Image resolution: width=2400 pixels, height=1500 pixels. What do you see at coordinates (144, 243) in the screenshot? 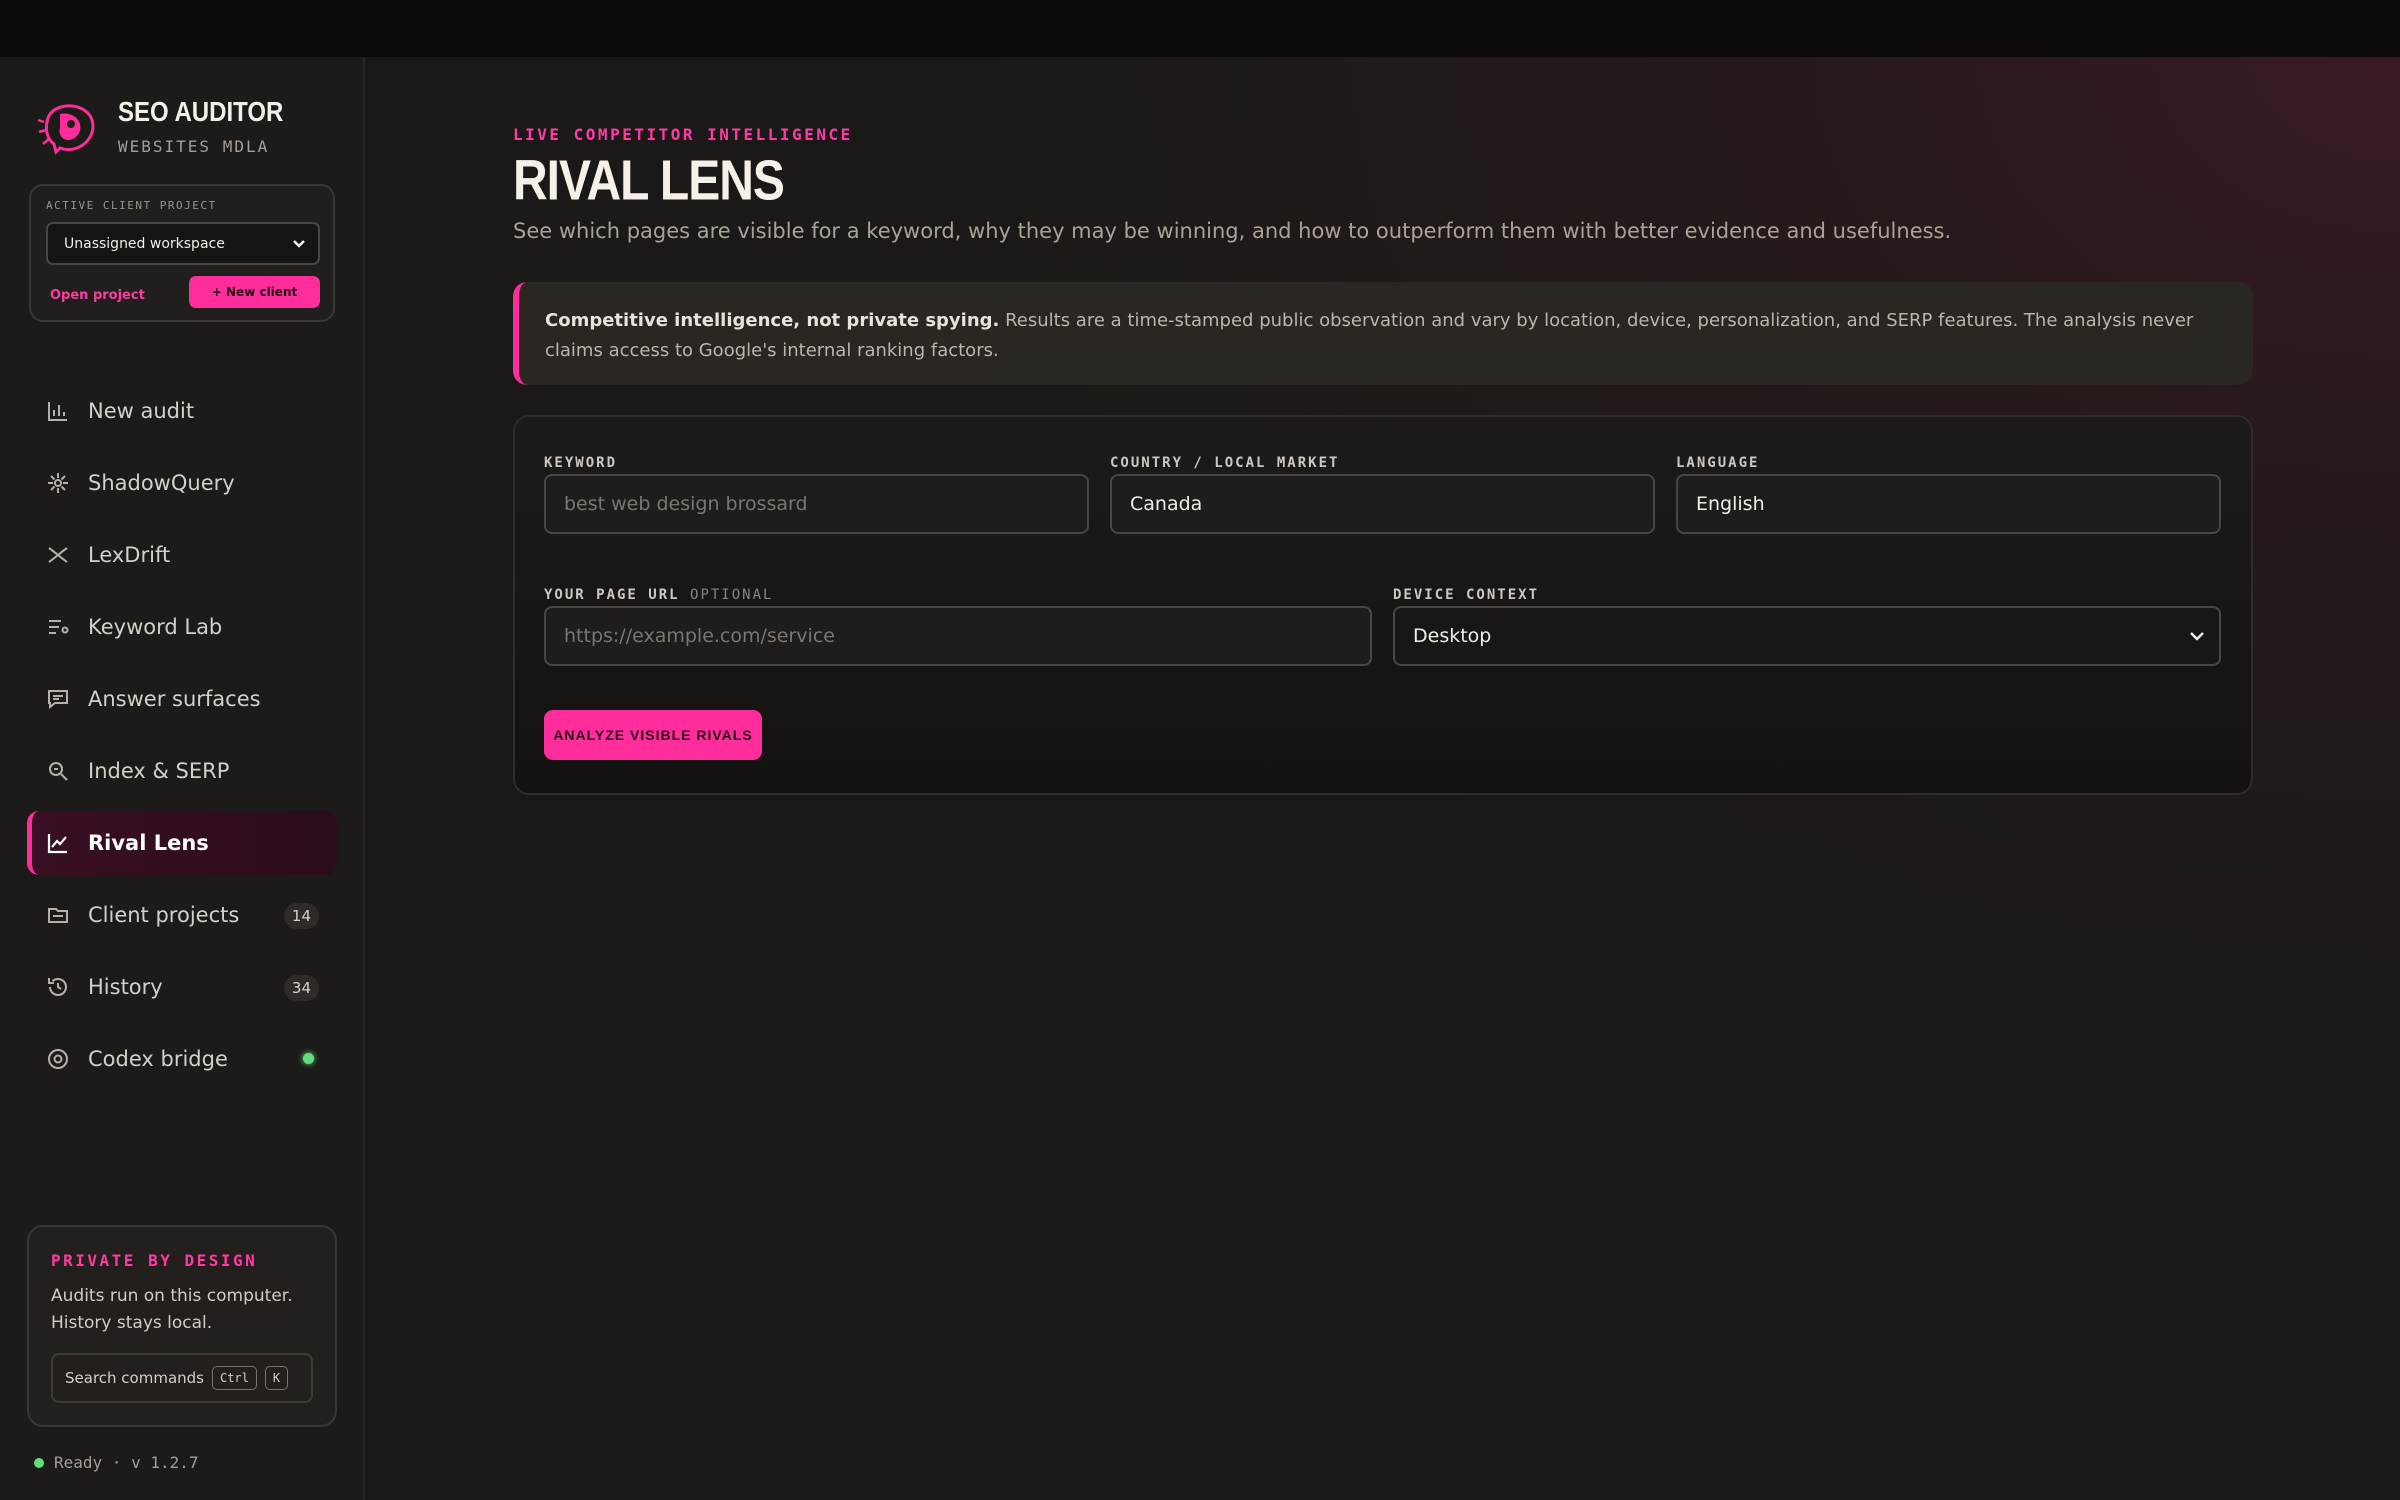
I see `client-select-value: Unassigned workspace` at bounding box center [144, 243].